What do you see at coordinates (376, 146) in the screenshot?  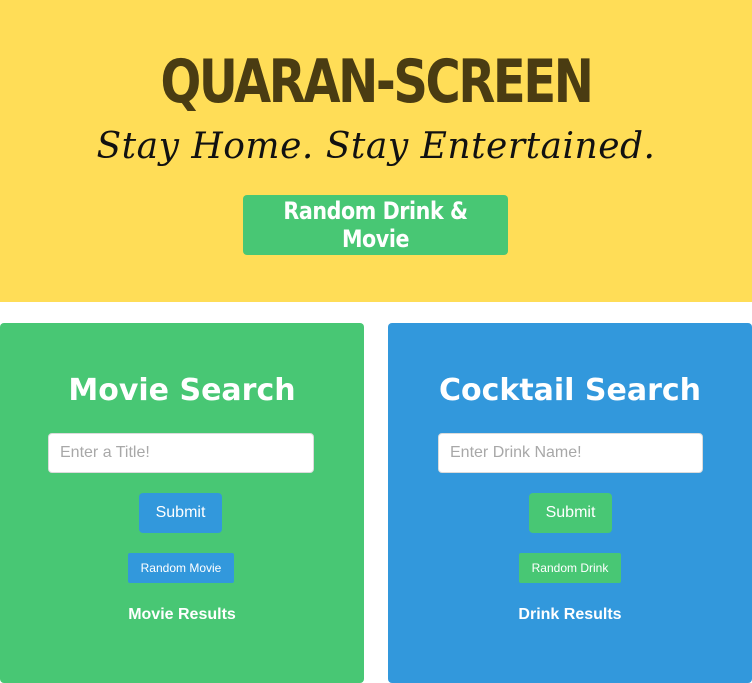 I see `site-tagline: Stay Home. Stay Entertained.` at bounding box center [376, 146].